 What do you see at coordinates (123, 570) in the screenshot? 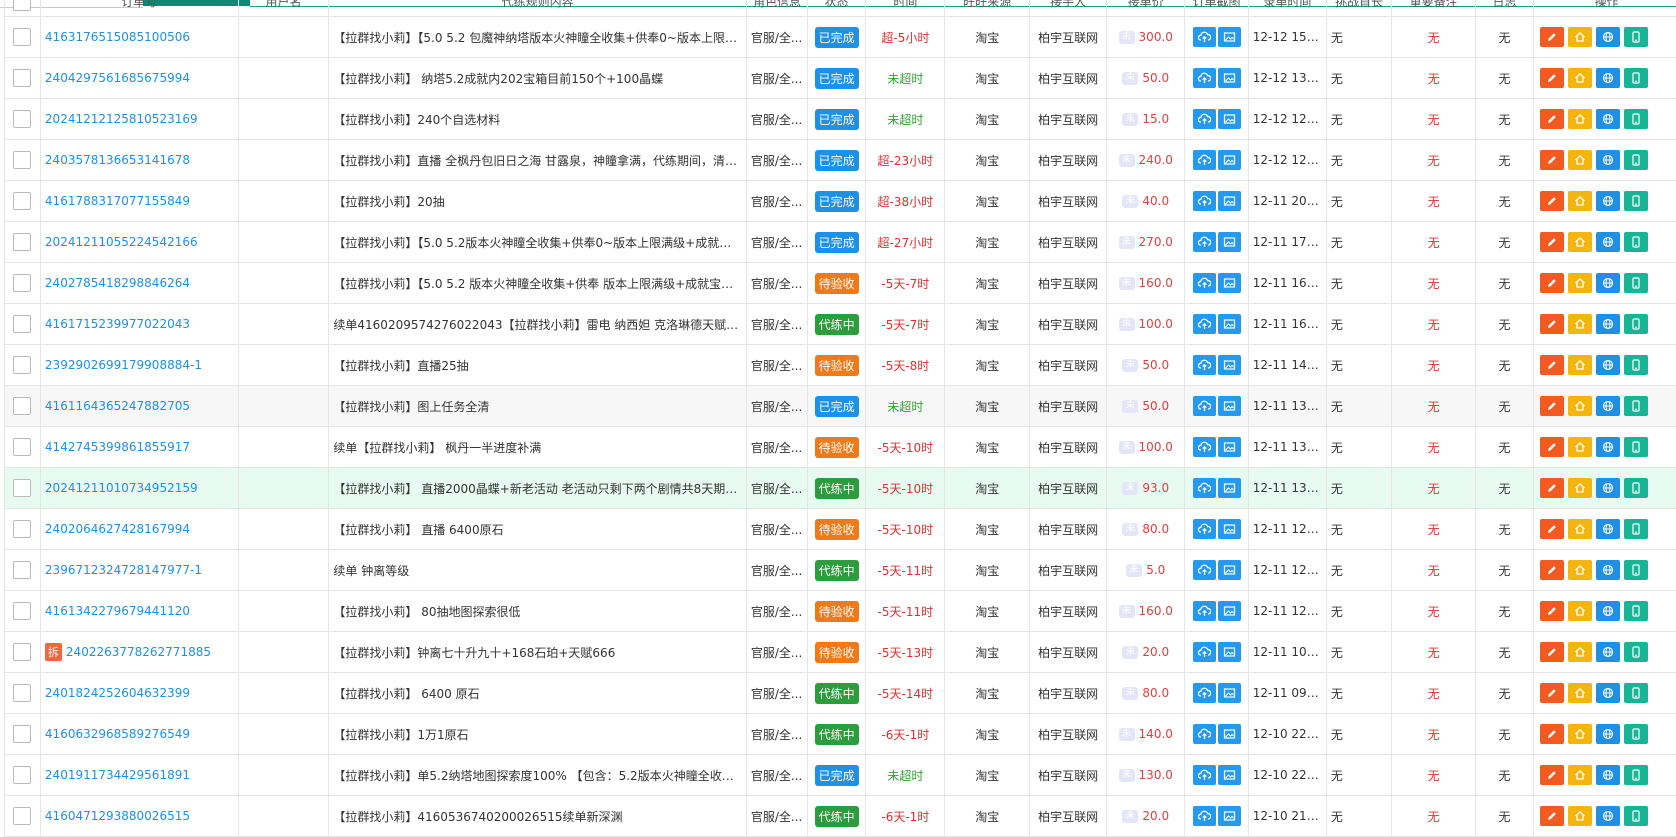
I see `order-number-link: 2396712324728147977-1` at bounding box center [123, 570].